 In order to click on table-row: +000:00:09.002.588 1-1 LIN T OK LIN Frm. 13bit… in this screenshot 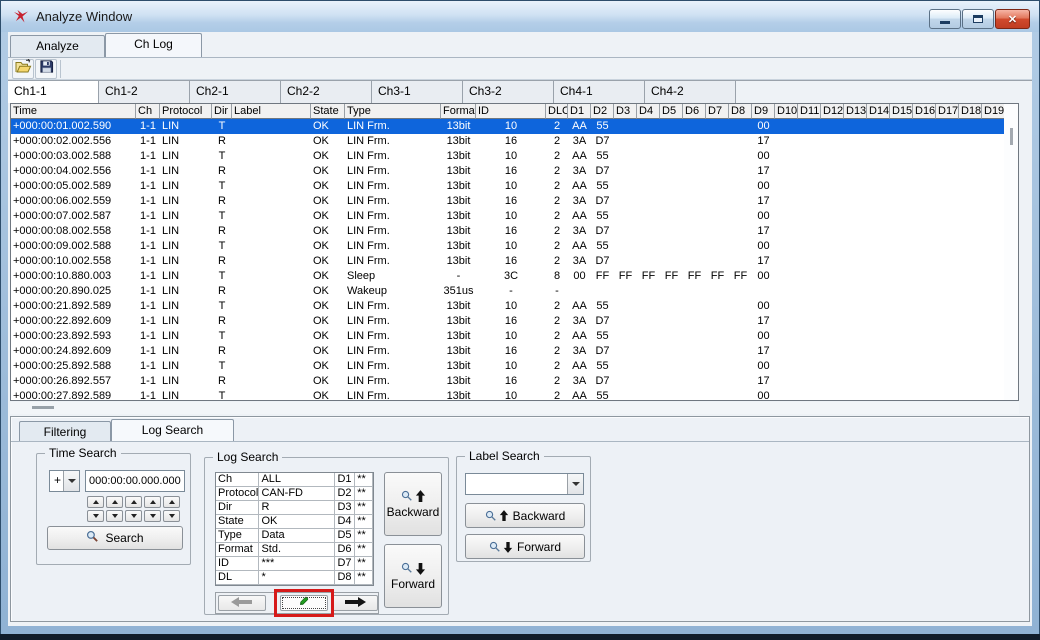, I will do `click(508, 246)`.